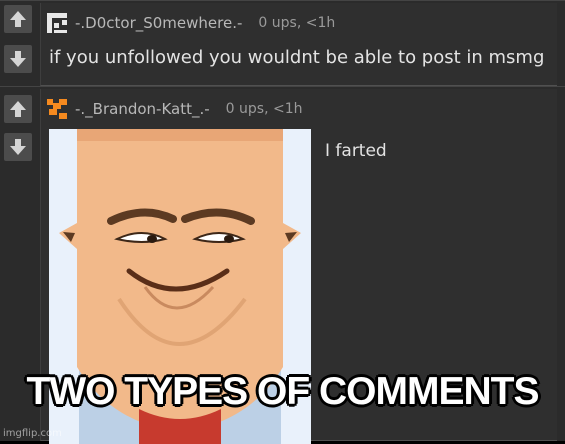 Image resolution: width=565 pixels, height=444 pixels. I want to click on orange-pixel-pattern-icon, so click(57, 109).